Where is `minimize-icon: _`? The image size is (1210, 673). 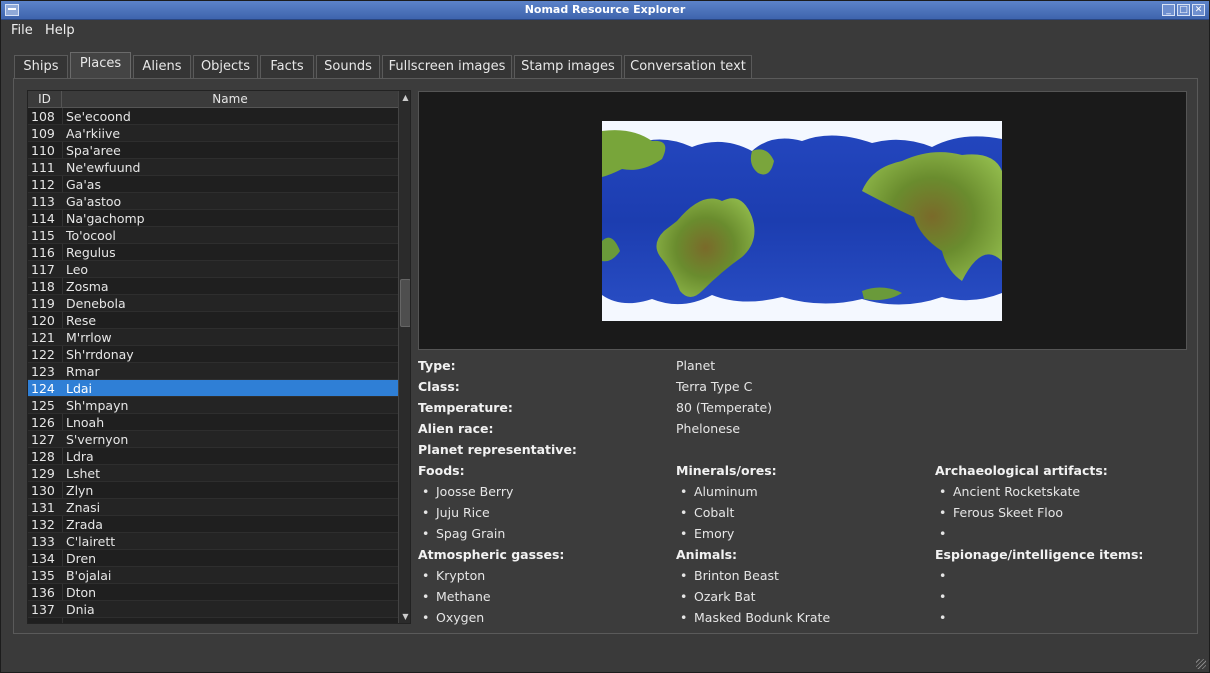
minimize-icon: _ is located at coordinates (1168, 10).